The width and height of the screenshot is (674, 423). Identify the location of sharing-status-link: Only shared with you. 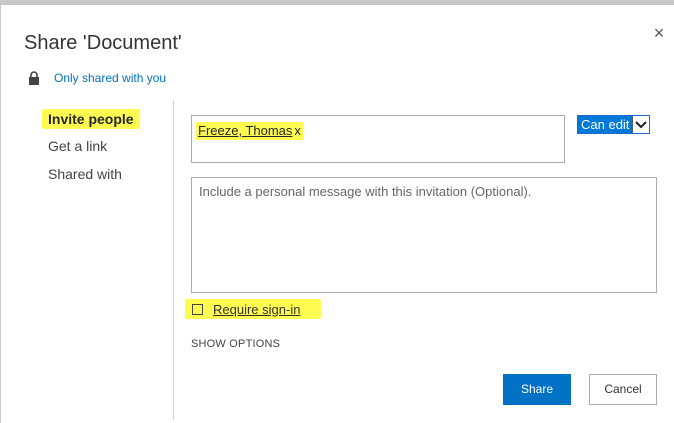
(110, 78).